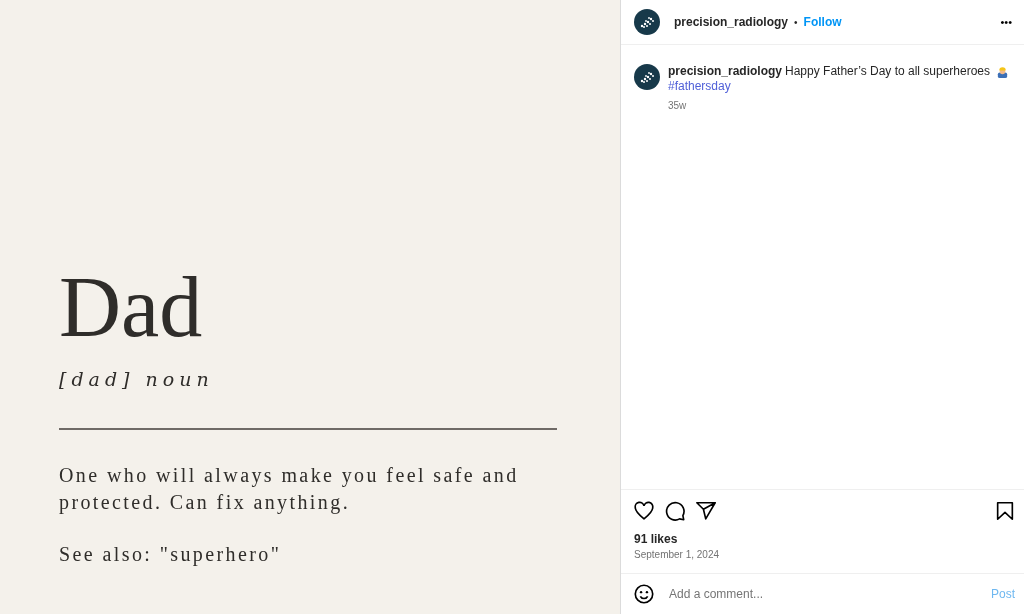 The image size is (1024, 614). What do you see at coordinates (677, 554) in the screenshot?
I see `post-date: September 1, 2024` at bounding box center [677, 554].